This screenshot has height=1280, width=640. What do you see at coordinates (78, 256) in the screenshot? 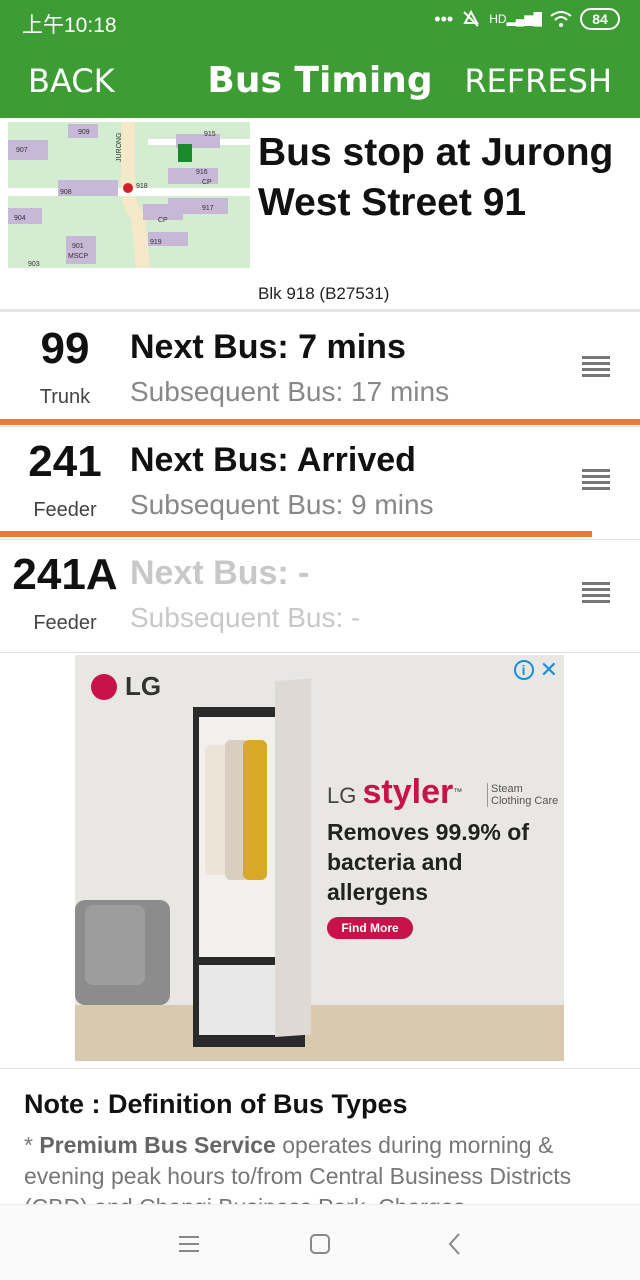
I see `svg-text: MSCP` at bounding box center [78, 256].